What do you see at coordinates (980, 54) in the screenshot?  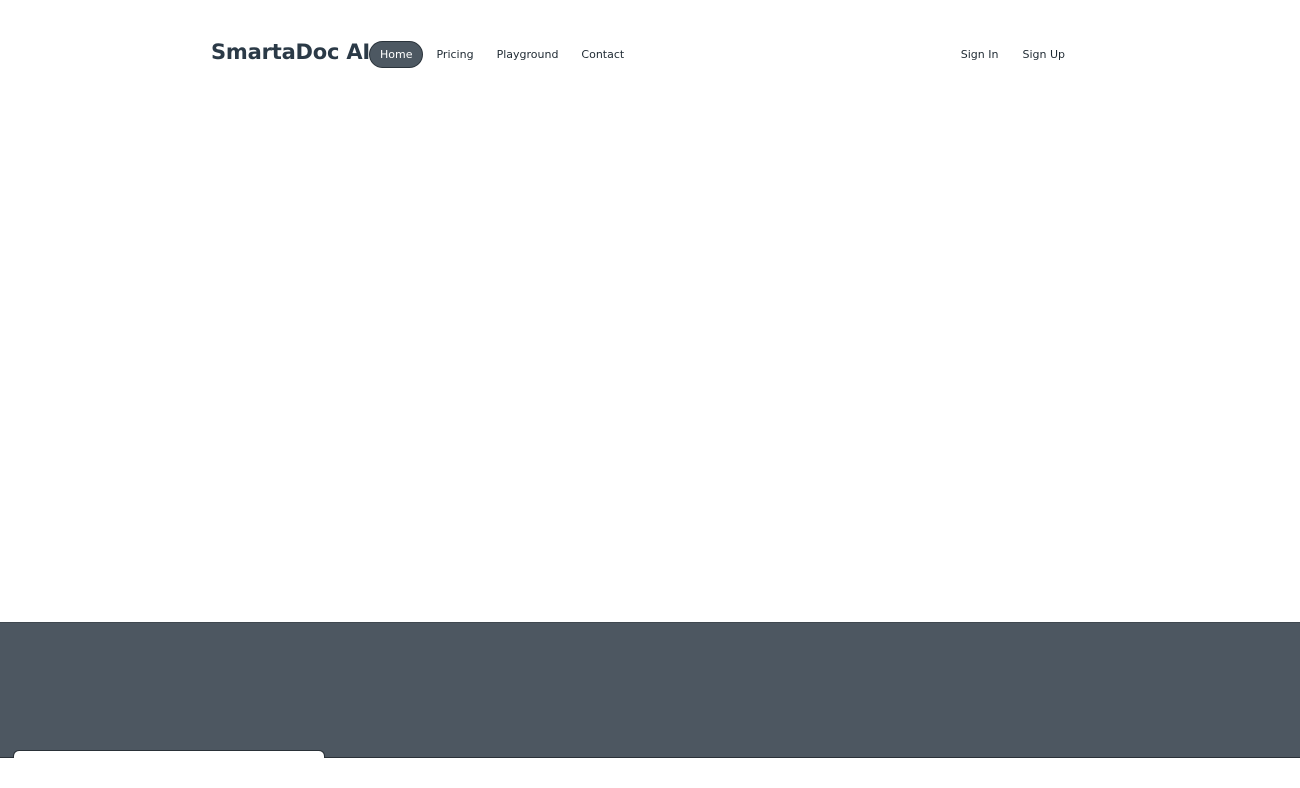 I see `sign-in-link: Sign In` at bounding box center [980, 54].